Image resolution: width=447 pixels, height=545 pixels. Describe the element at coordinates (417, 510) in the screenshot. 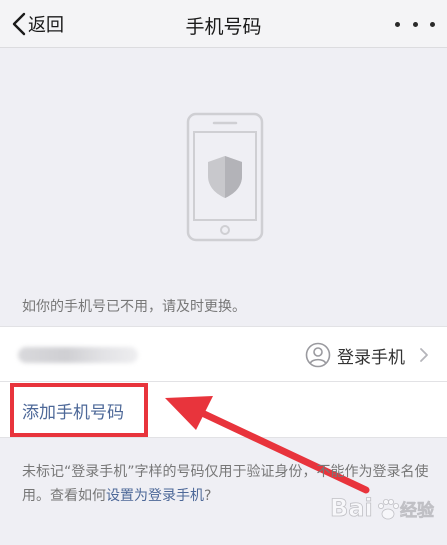

I see `watermark-brand-suffix: 经验` at that location.